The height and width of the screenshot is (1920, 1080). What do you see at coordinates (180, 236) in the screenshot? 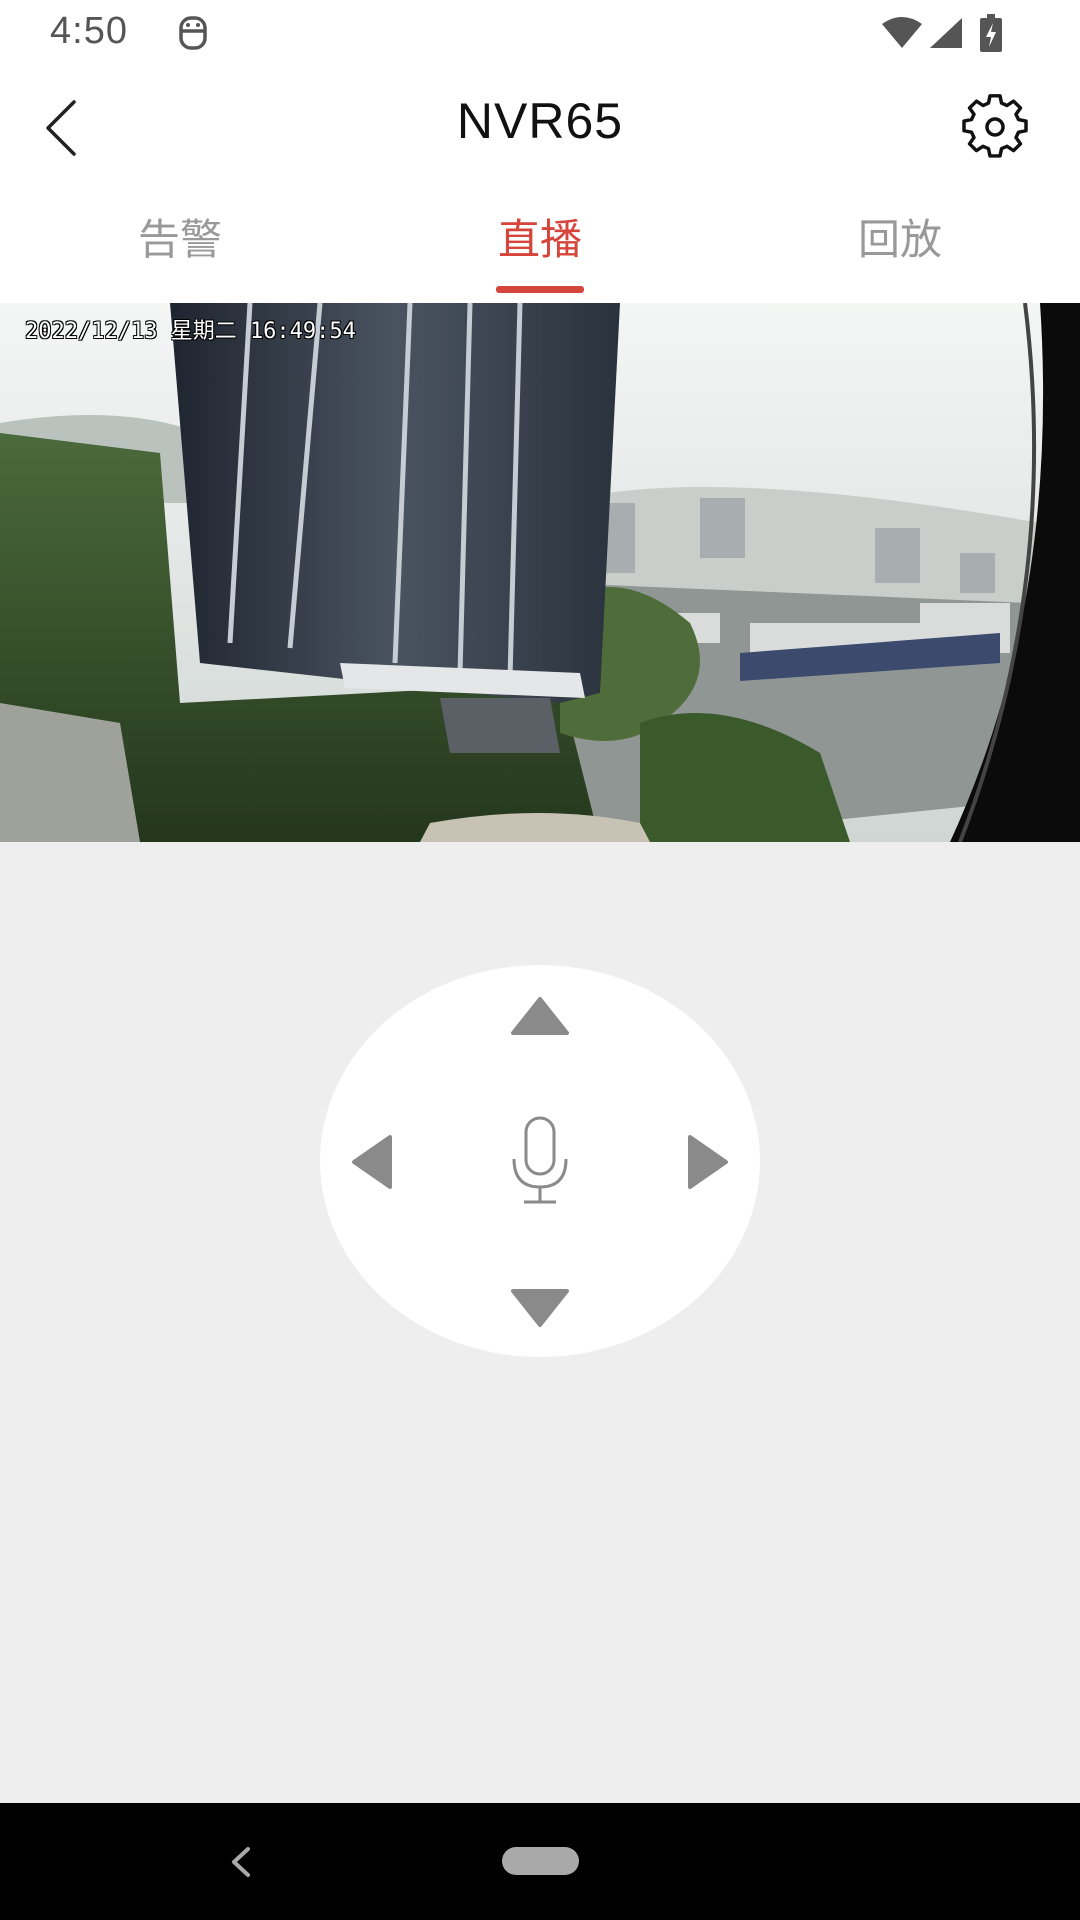
I see `tab-alarm: 告警` at bounding box center [180, 236].